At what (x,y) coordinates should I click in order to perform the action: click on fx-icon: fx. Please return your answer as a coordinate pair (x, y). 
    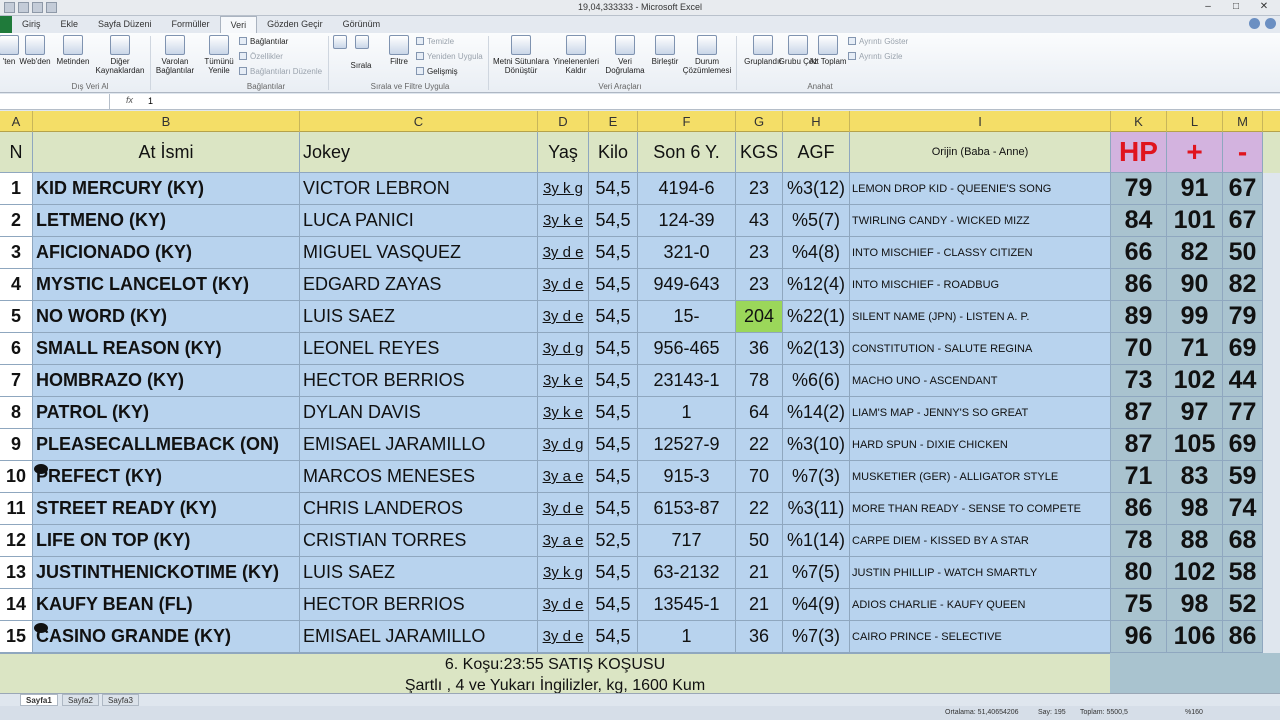
    Looking at the image, I should click on (129, 100).